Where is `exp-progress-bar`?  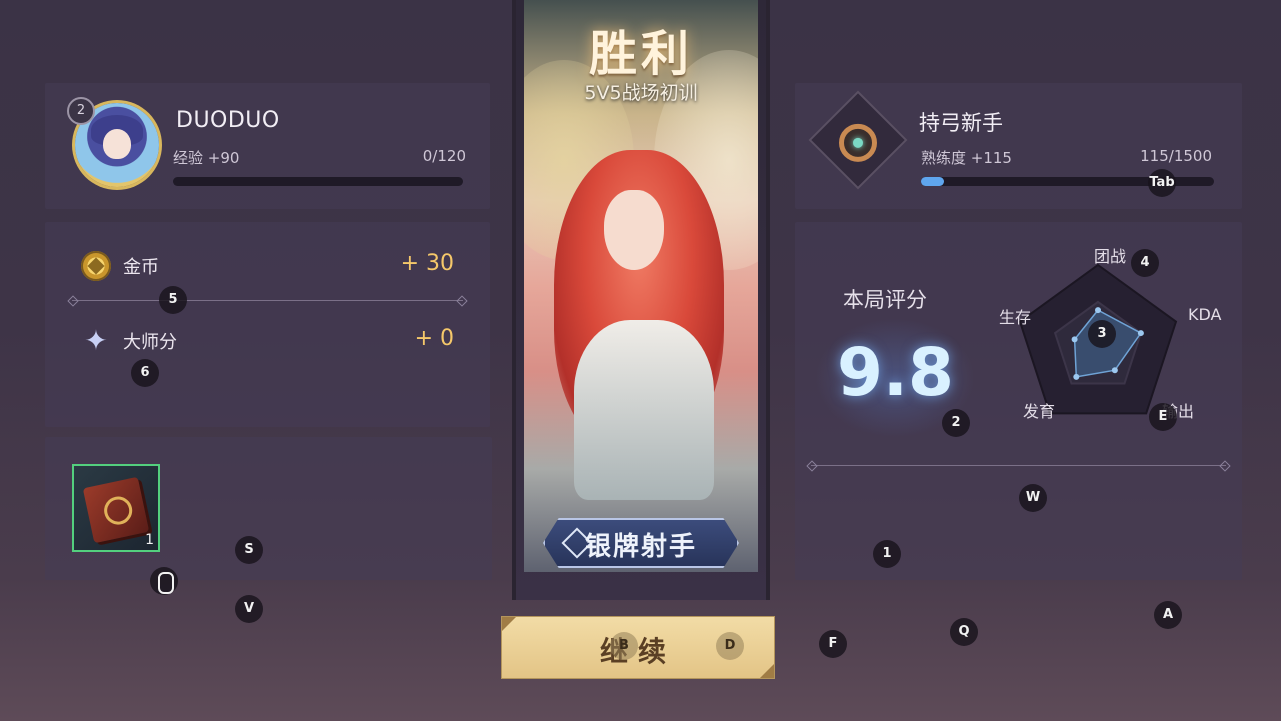
exp-progress-bar is located at coordinates (318, 181).